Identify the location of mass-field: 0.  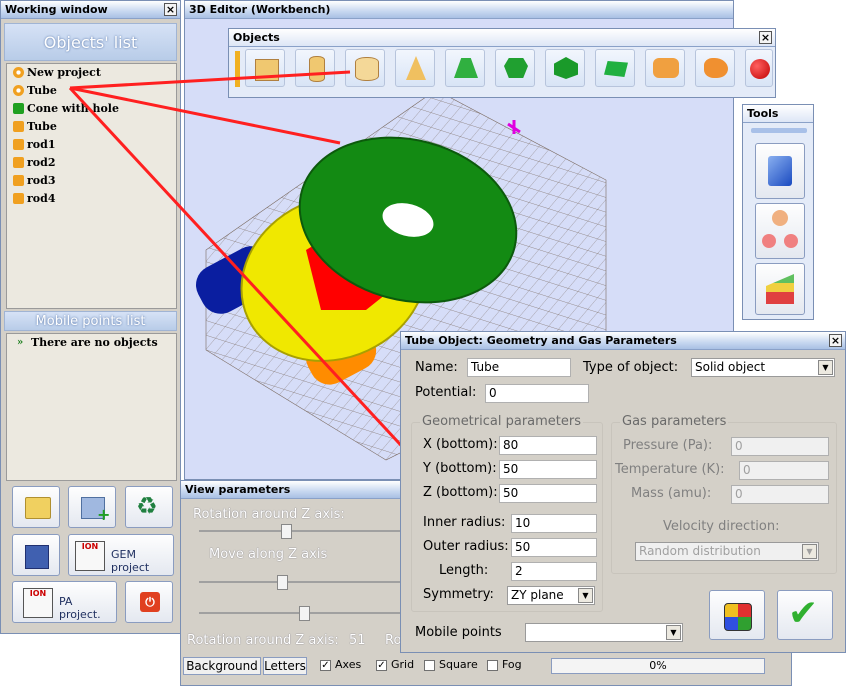
(780, 494).